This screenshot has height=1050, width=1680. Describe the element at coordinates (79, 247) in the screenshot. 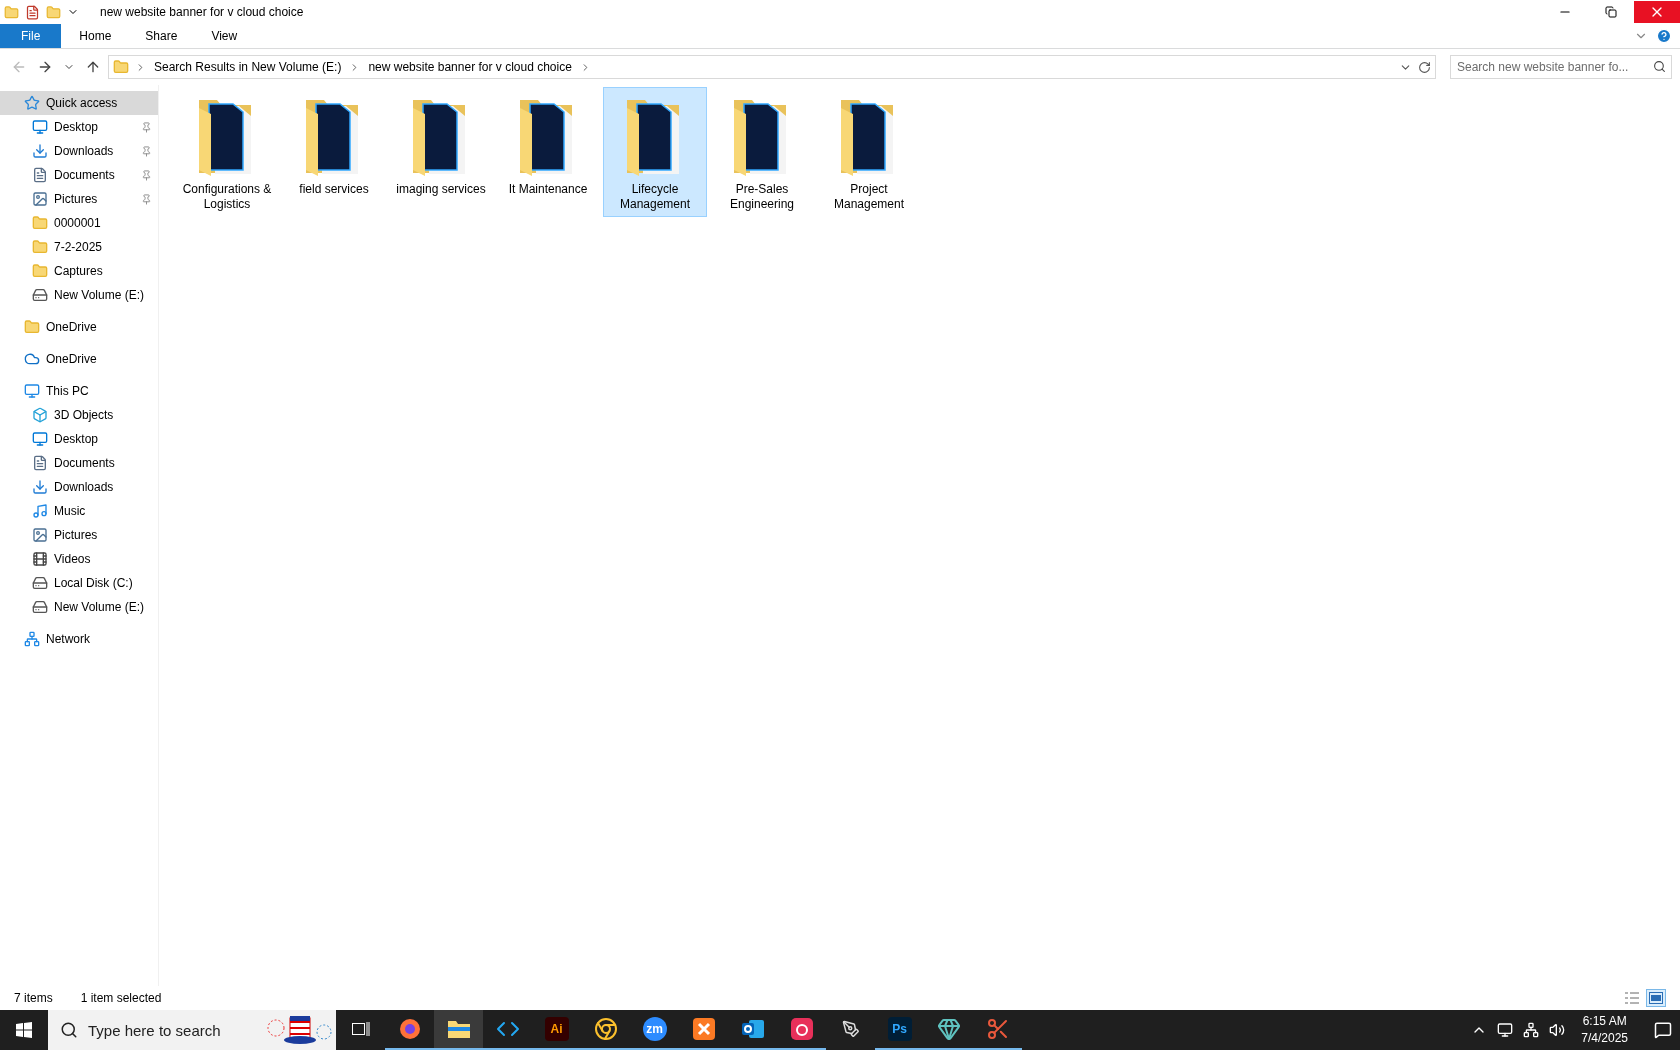

I see `nav-item: 7-2-2025` at that location.